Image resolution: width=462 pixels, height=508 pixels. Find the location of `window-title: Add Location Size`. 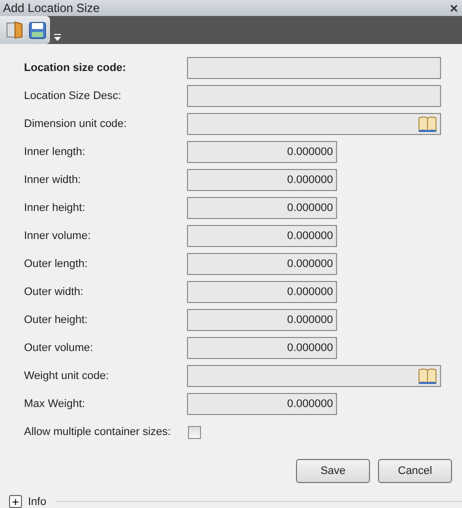

window-title: Add Location Size is located at coordinates (51, 8).